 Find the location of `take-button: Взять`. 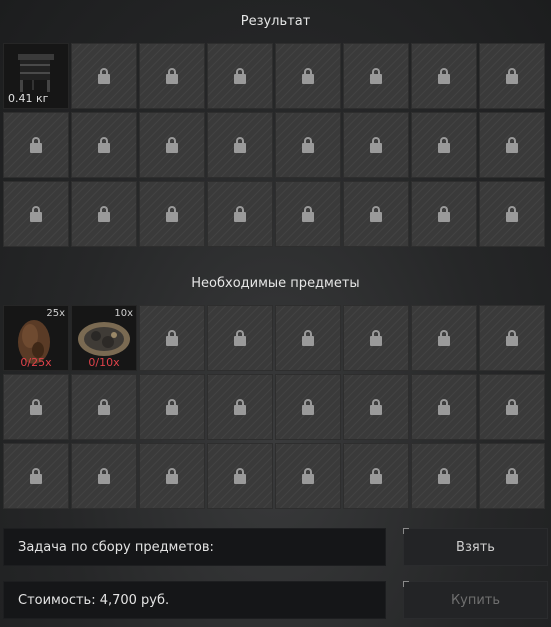

take-button: Взять is located at coordinates (475, 547).